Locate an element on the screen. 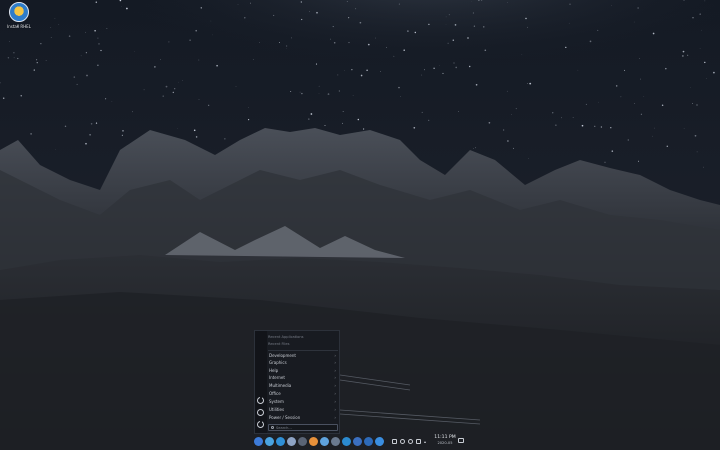 The height and width of the screenshot is (450, 720). category-label: System is located at coordinates (276, 401).